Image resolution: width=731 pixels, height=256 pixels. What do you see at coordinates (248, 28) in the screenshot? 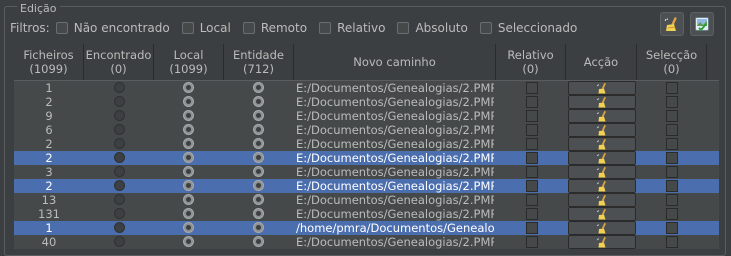
I see `filter-remote-checkbox` at bounding box center [248, 28].